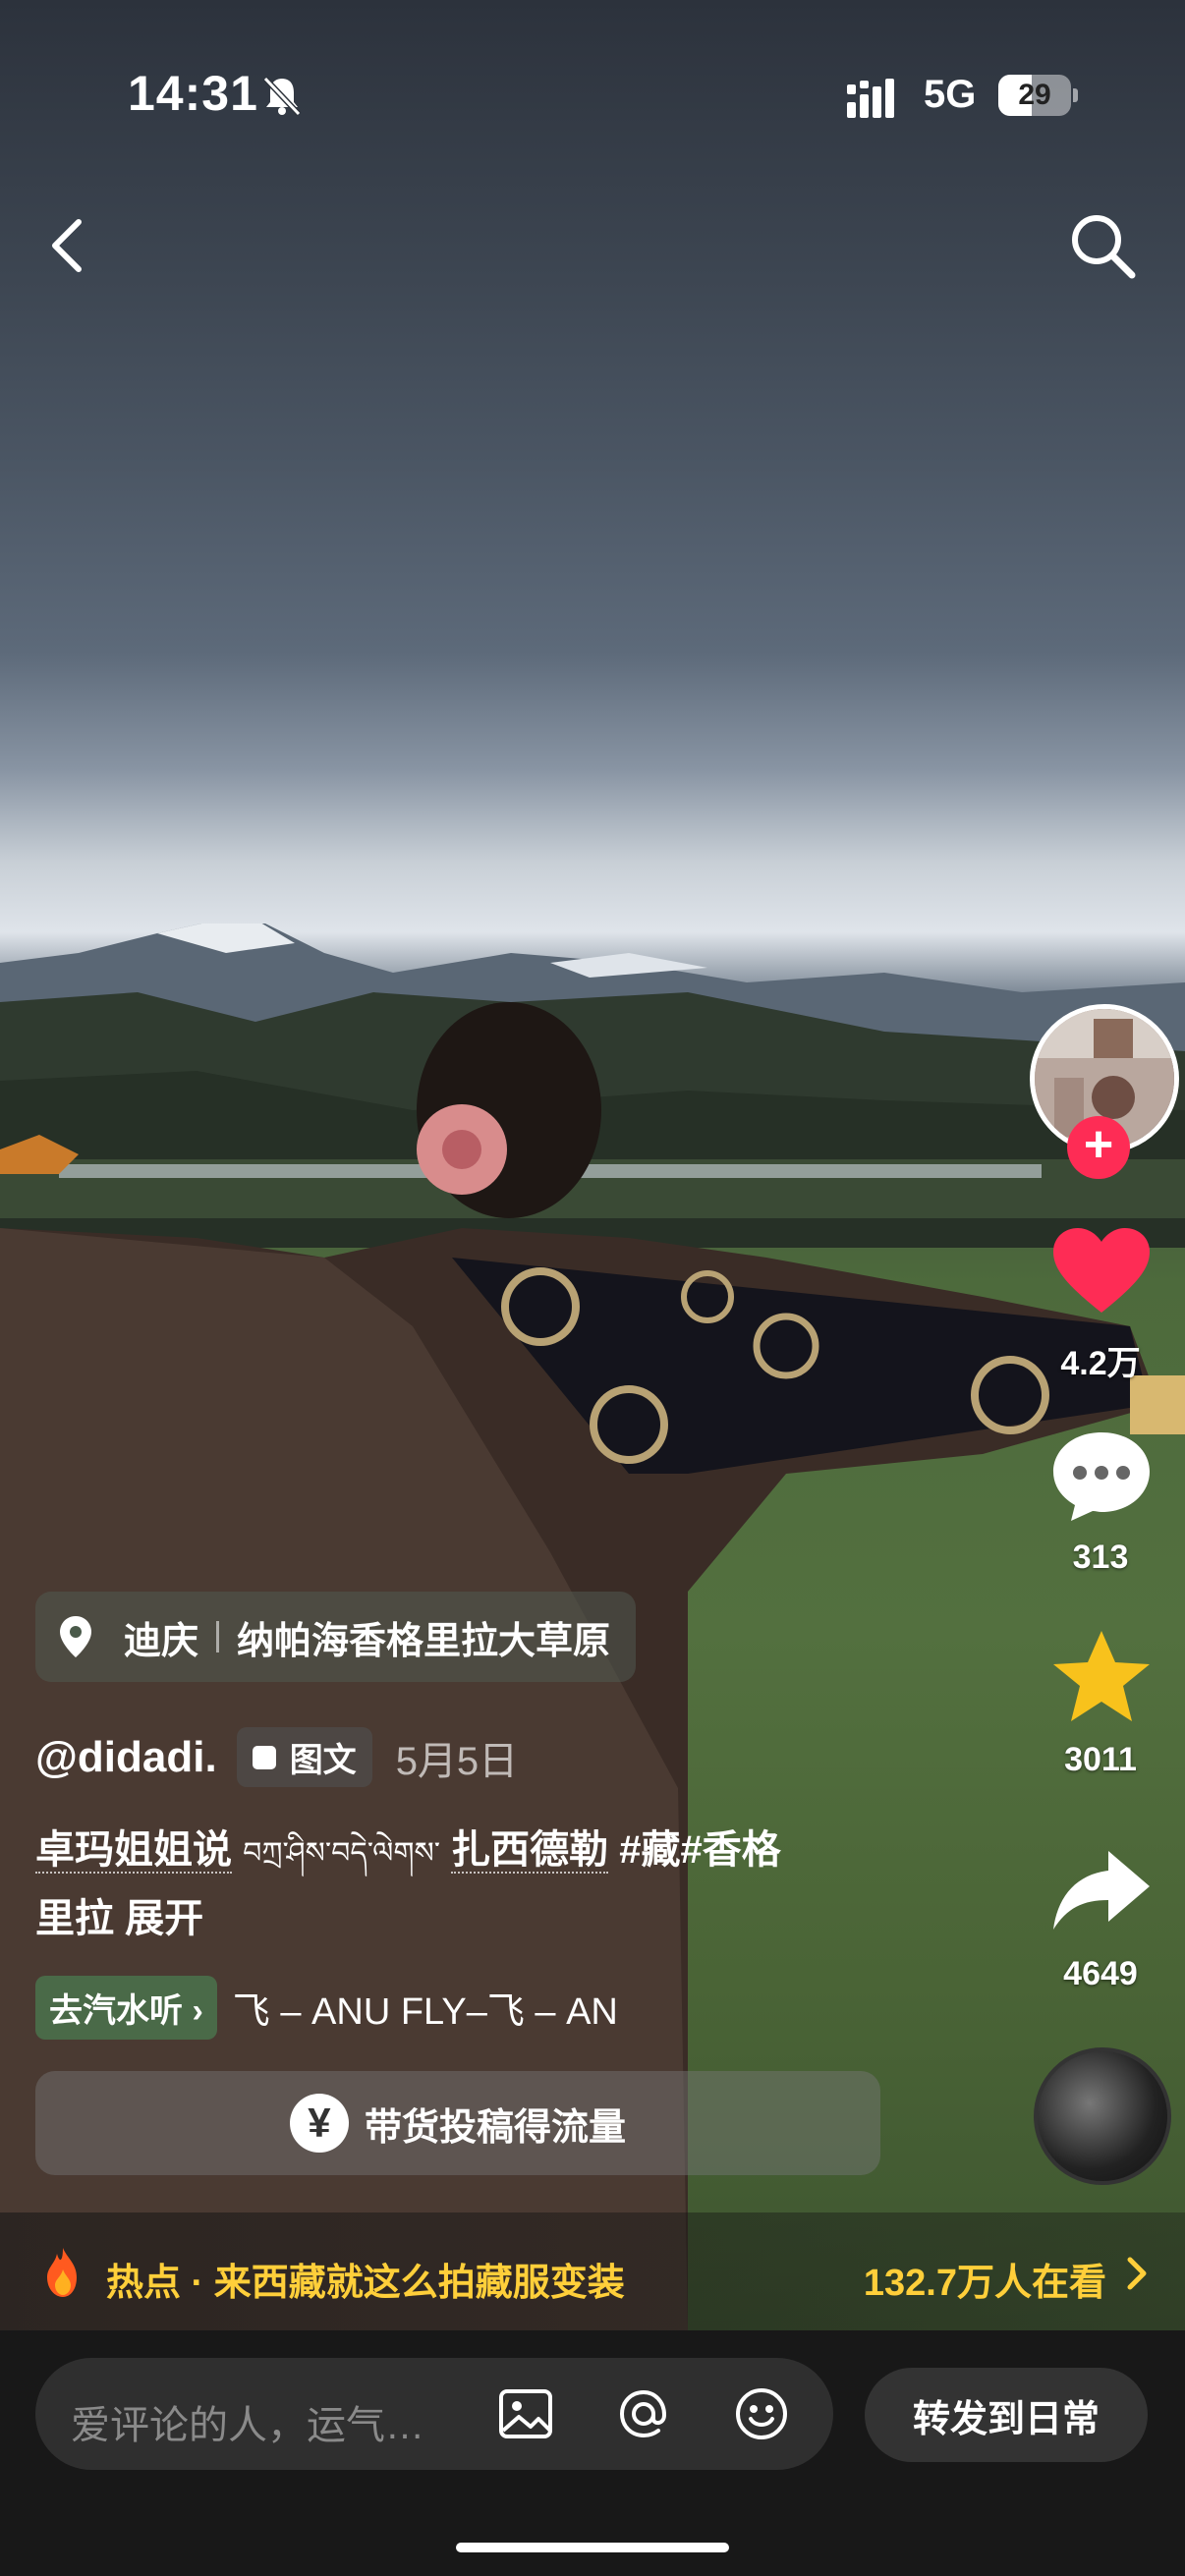  Describe the element at coordinates (282, 96) in the screenshot. I see `bell-muted-icon` at that location.